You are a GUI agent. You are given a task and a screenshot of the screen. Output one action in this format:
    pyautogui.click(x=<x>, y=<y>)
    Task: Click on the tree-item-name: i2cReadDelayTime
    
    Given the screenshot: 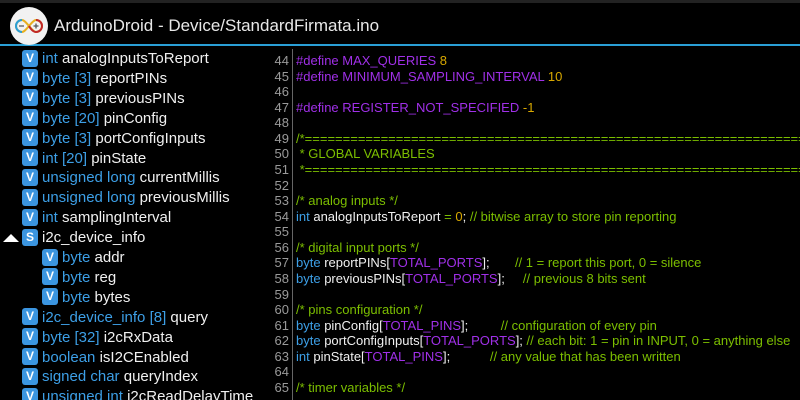 What is the action you would take?
    pyautogui.click(x=190, y=394)
    